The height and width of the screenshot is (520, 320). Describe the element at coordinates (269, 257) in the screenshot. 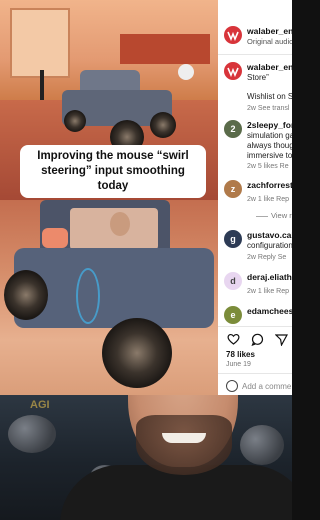

I see `comment-meta: 2w Reply Se` at that location.